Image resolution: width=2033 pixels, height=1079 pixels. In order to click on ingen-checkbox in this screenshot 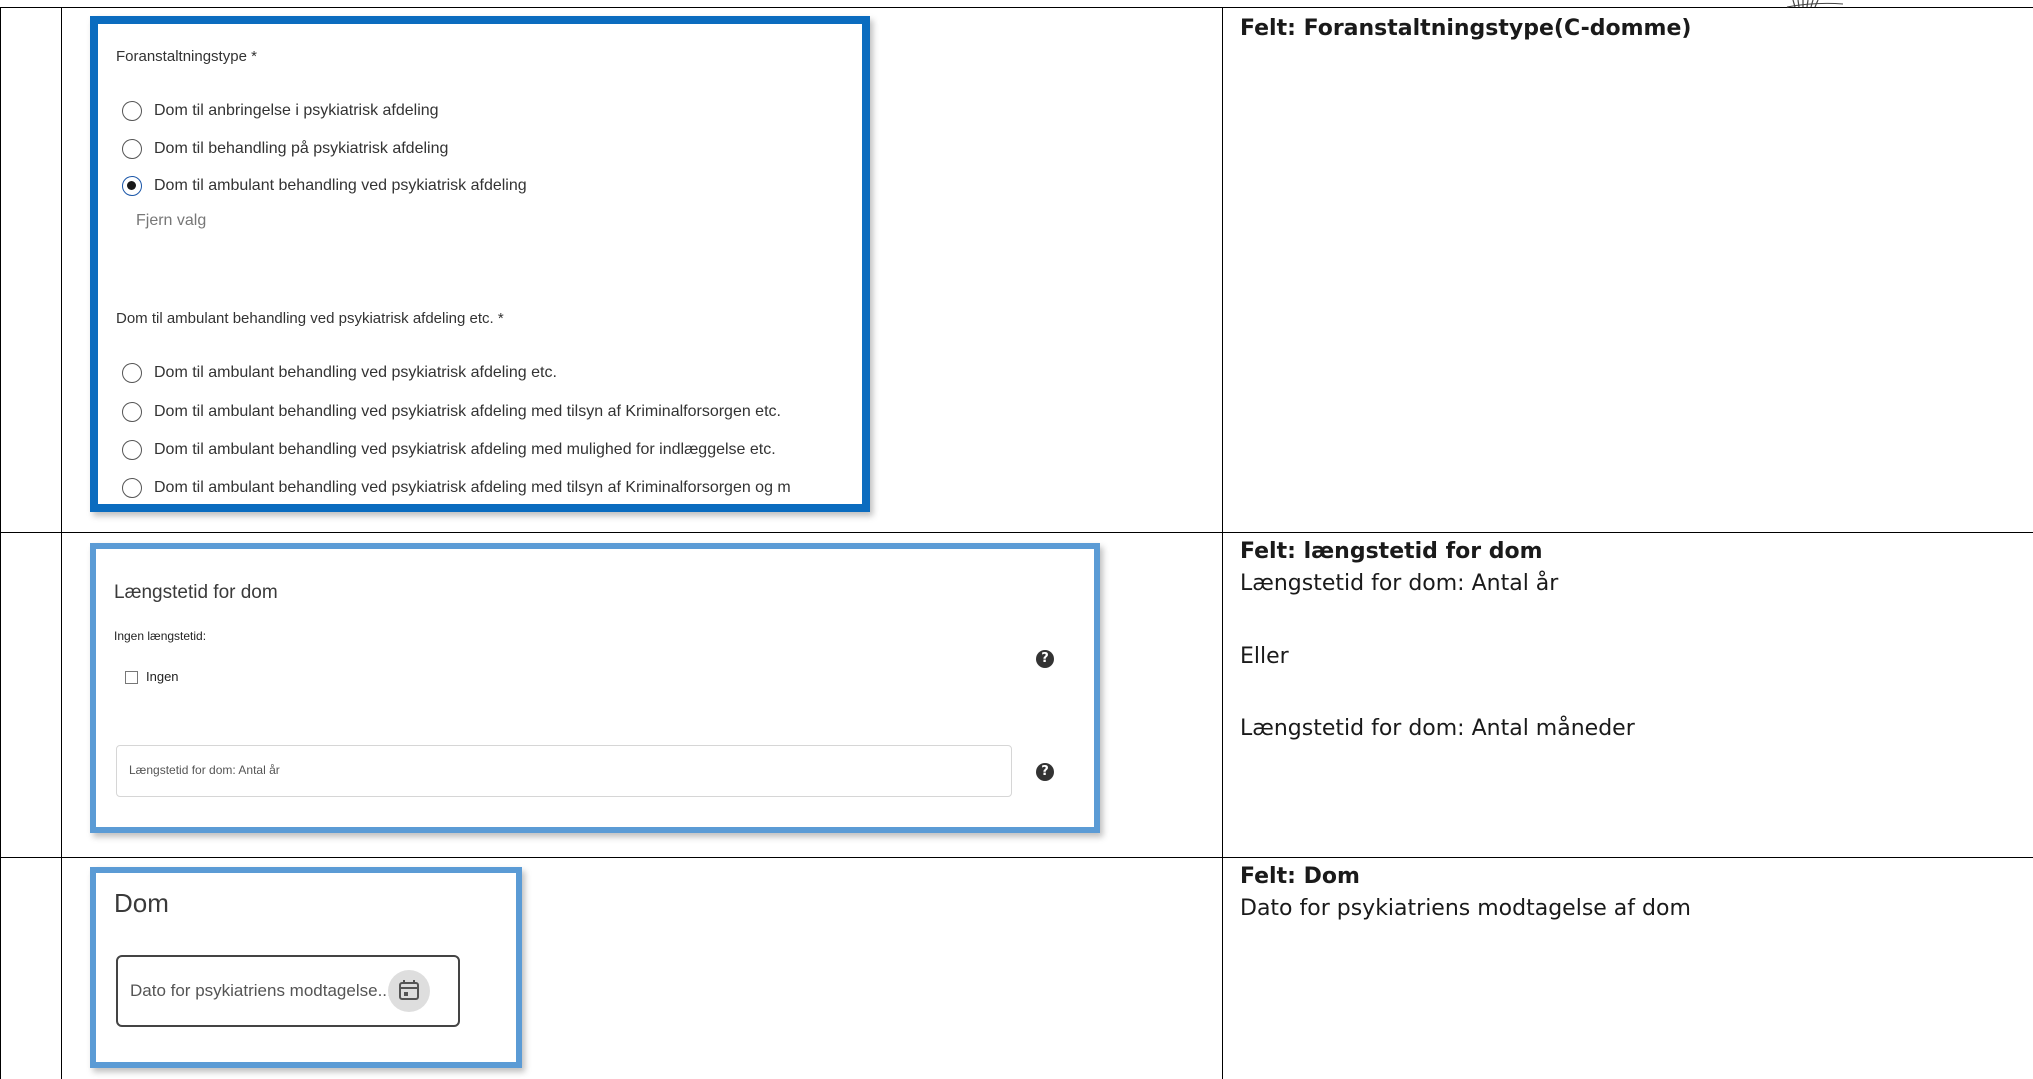, I will do `click(131, 677)`.